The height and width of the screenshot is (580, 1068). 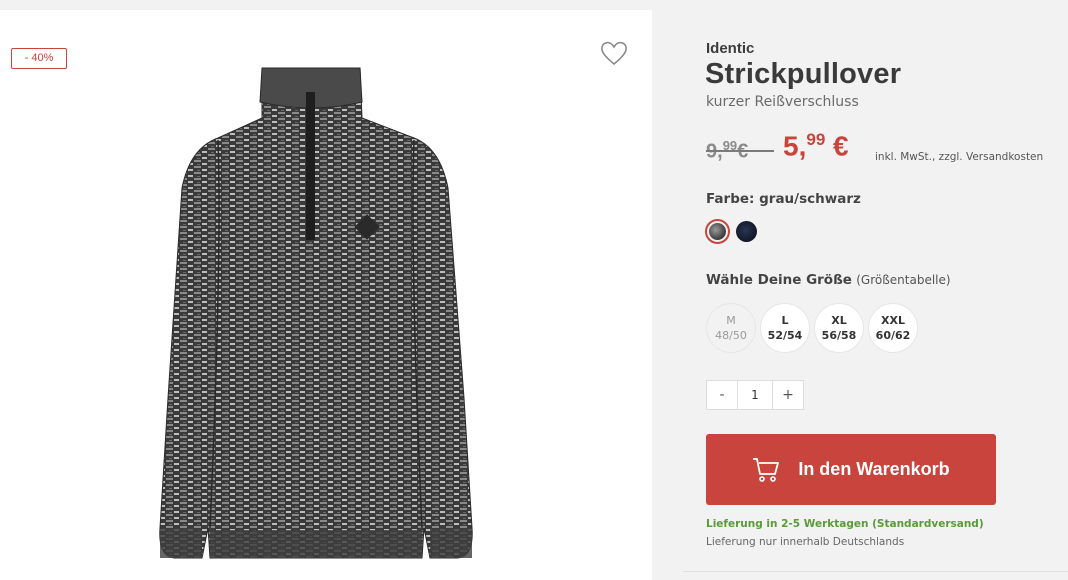 What do you see at coordinates (731, 231) in the screenshot?
I see `color-swatches` at bounding box center [731, 231].